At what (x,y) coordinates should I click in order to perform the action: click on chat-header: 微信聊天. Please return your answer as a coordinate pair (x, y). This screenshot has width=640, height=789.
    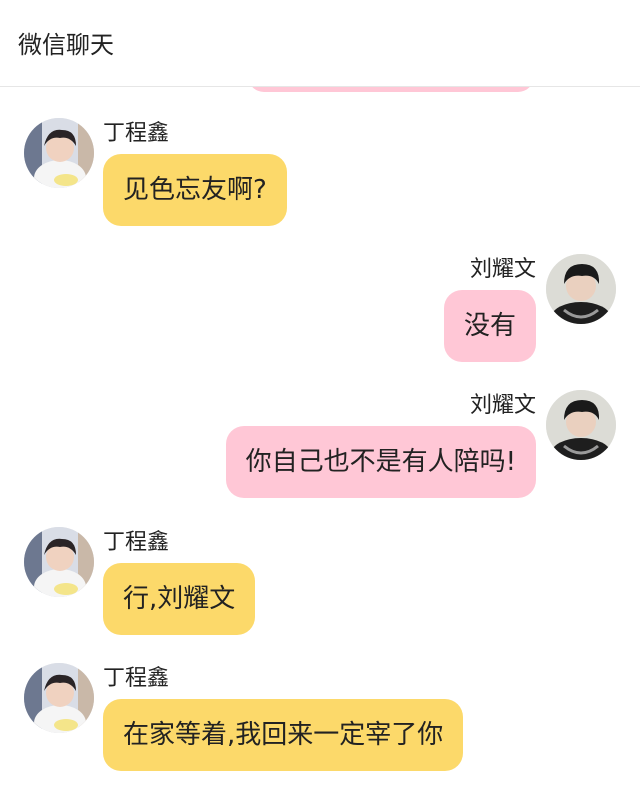
    Looking at the image, I should click on (320, 43).